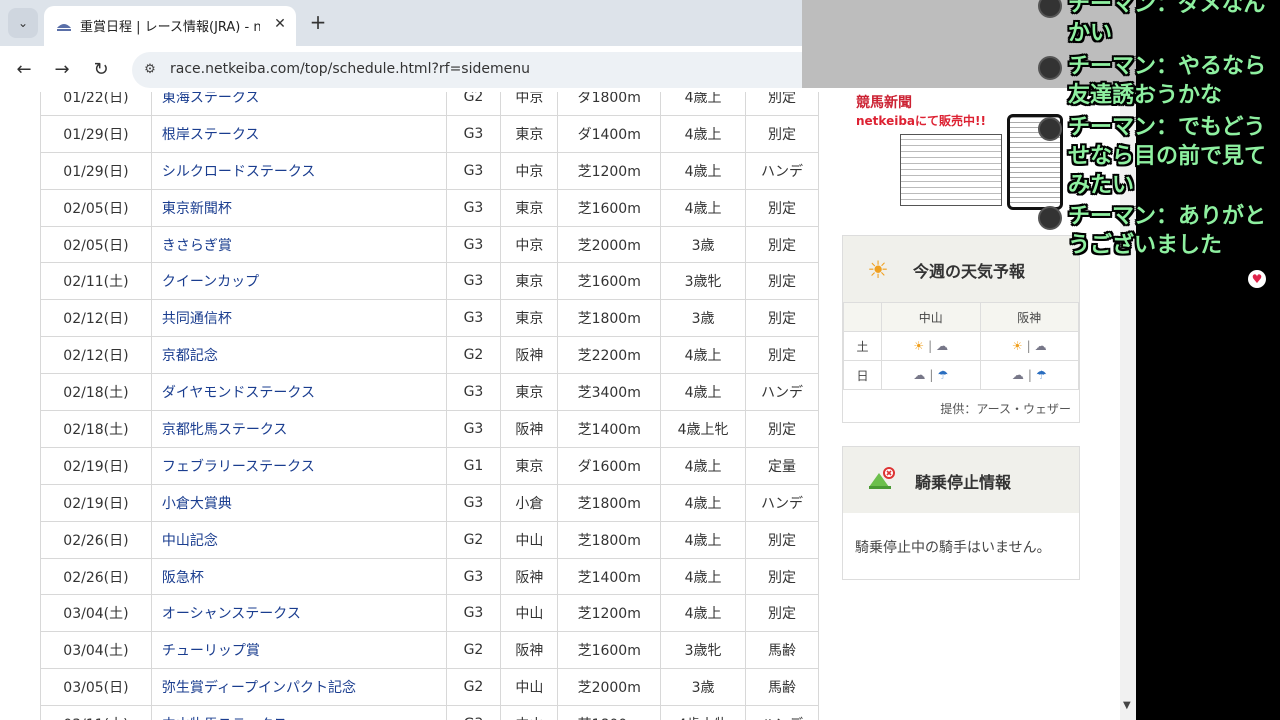  I want to click on race-distance: 芝3400m, so click(609, 392).